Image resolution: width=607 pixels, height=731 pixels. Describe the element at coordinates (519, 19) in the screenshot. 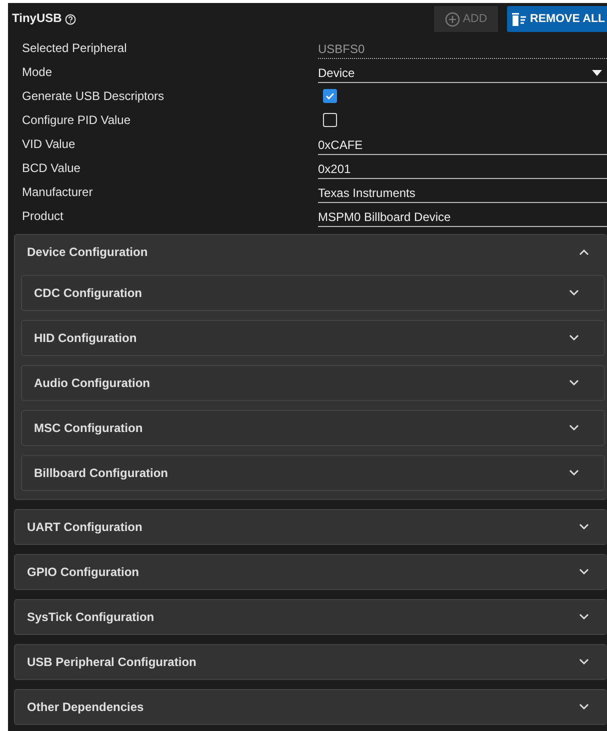

I see `trash-list-icon` at that location.